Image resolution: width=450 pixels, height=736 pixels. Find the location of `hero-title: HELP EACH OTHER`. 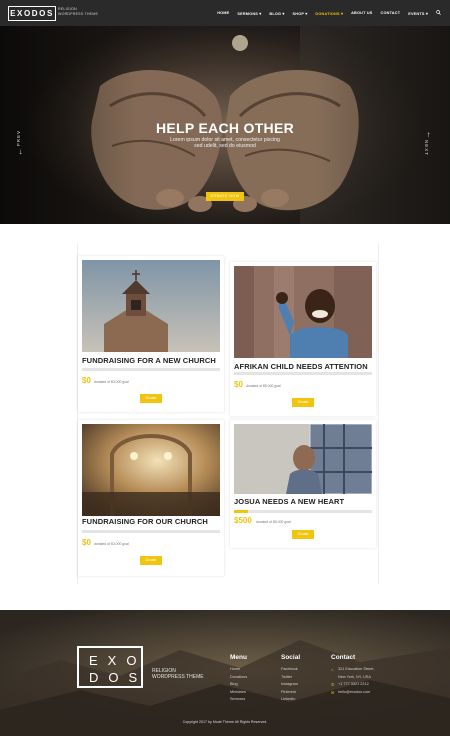

hero-title: HELP EACH OTHER is located at coordinates (225, 128).